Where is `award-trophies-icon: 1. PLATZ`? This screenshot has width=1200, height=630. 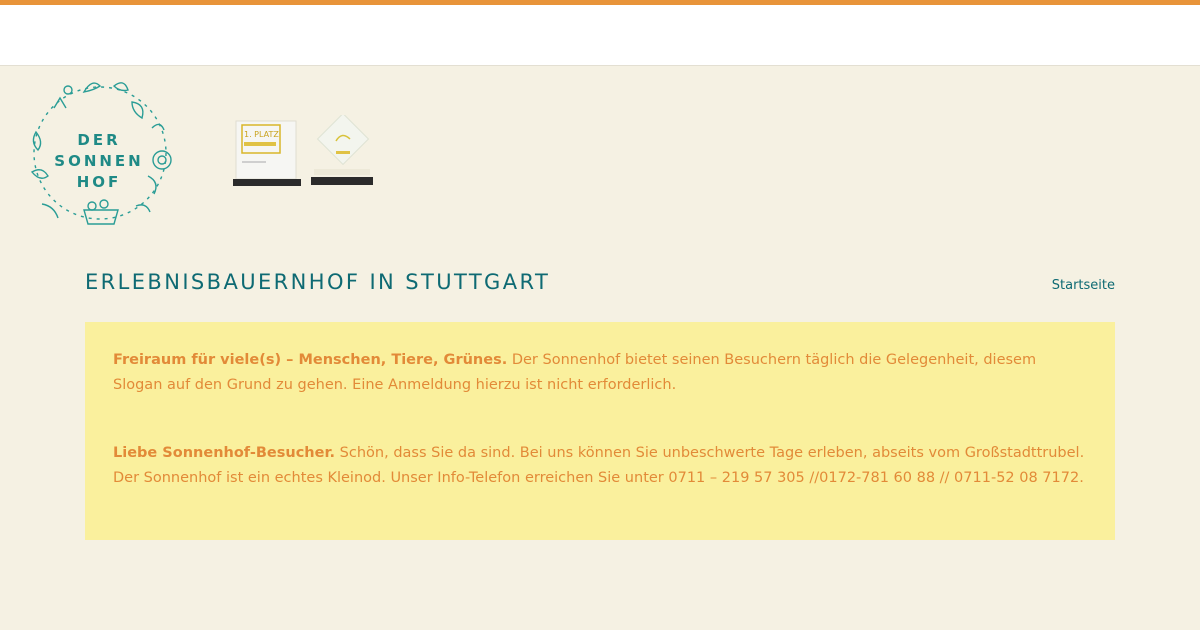
award-trophies-icon: 1. PLATZ is located at coordinates (303, 149).